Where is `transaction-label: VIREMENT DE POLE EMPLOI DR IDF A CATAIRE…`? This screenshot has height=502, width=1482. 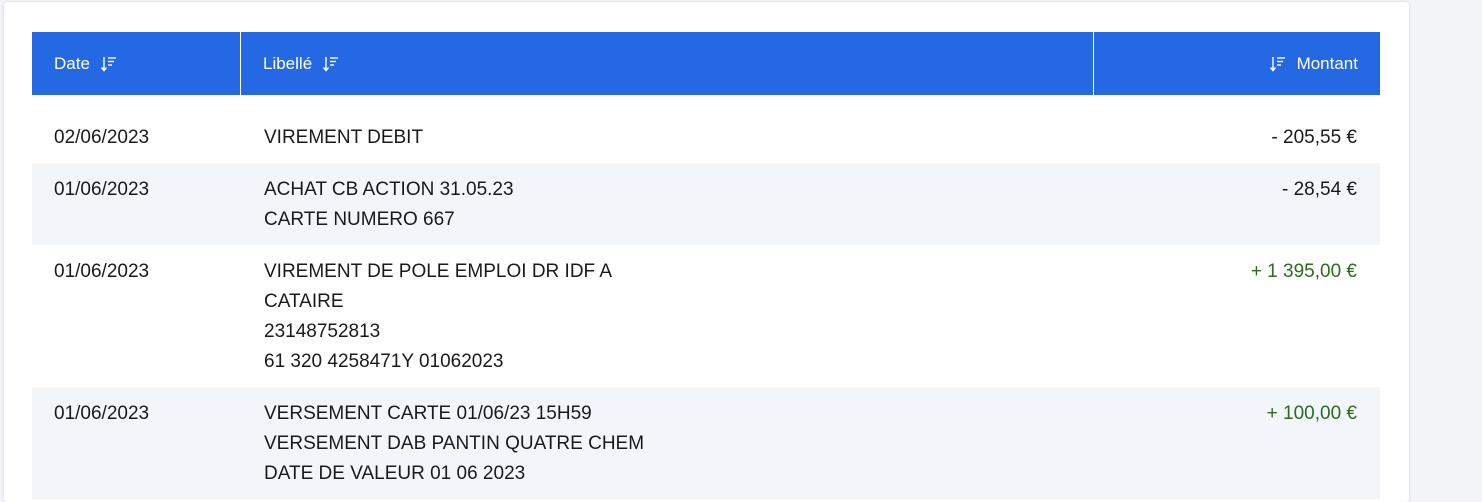 transaction-label: VIREMENT DE POLE EMPLOI DR IDF A CATAIRE… is located at coordinates (668, 317).